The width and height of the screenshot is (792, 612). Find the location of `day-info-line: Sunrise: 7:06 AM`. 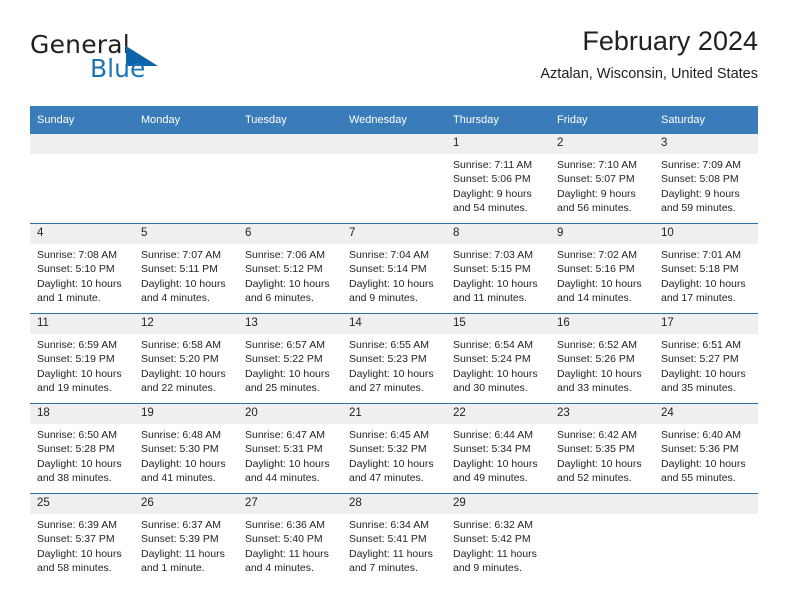

day-info-line: Sunrise: 7:06 AM is located at coordinates (285, 255).